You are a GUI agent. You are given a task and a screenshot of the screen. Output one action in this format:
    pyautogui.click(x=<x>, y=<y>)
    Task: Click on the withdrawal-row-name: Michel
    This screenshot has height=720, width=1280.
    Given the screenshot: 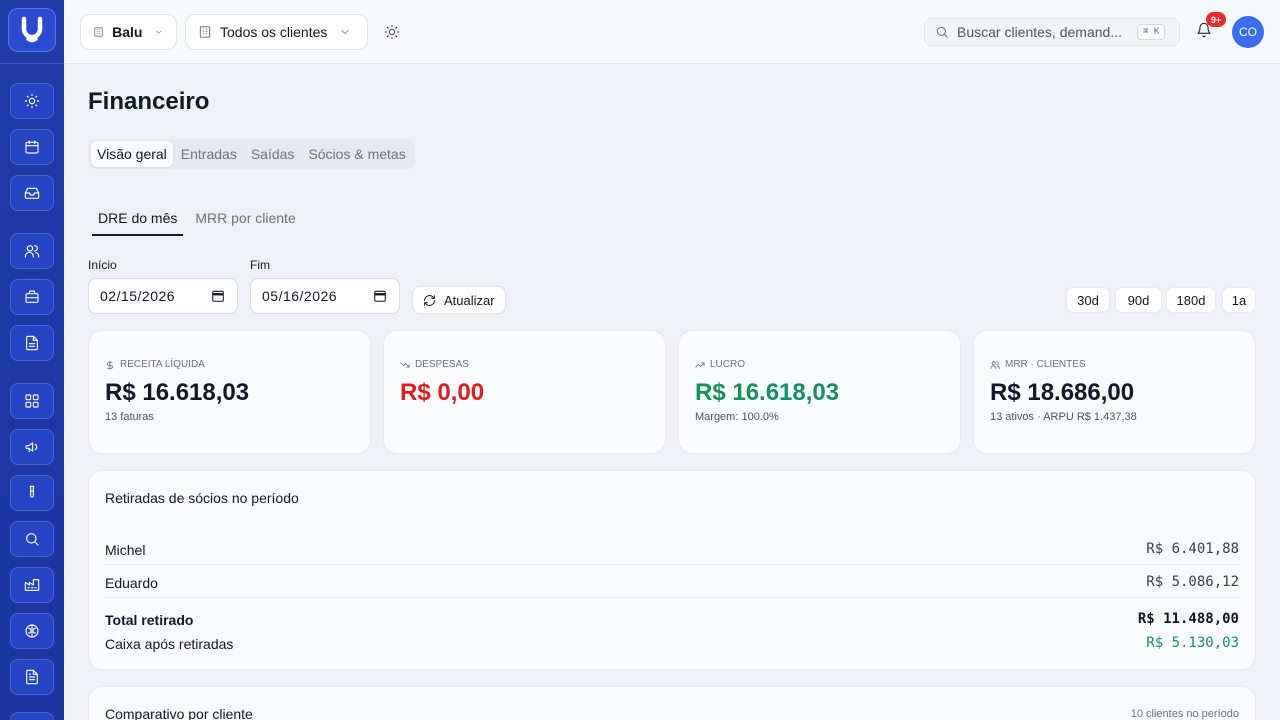 What is the action you would take?
    pyautogui.click(x=125, y=550)
    